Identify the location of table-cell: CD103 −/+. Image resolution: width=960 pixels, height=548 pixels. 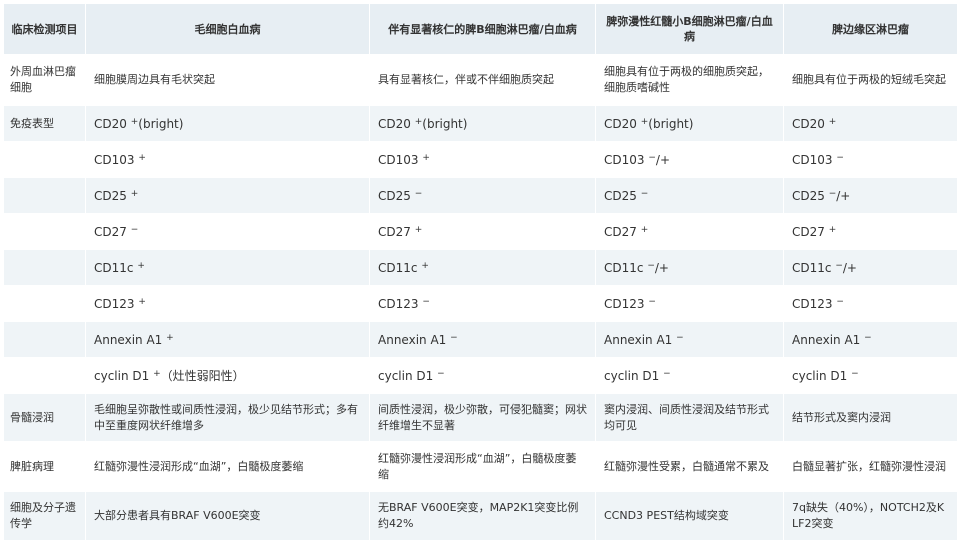
(689, 159).